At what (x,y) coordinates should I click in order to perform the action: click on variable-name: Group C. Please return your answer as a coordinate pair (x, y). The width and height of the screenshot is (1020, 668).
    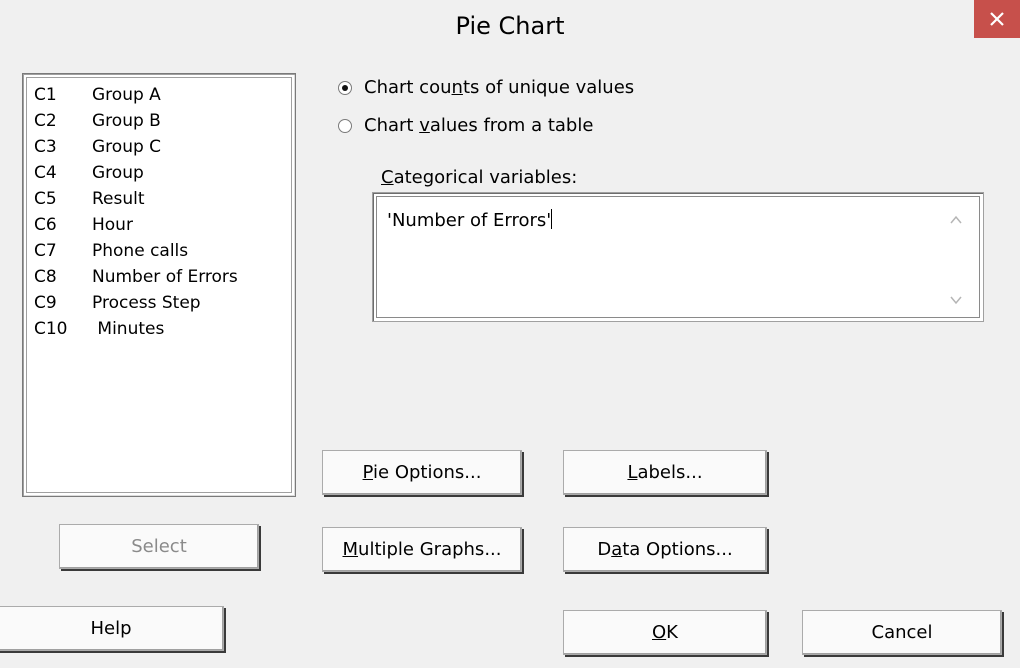
    Looking at the image, I should click on (127, 147).